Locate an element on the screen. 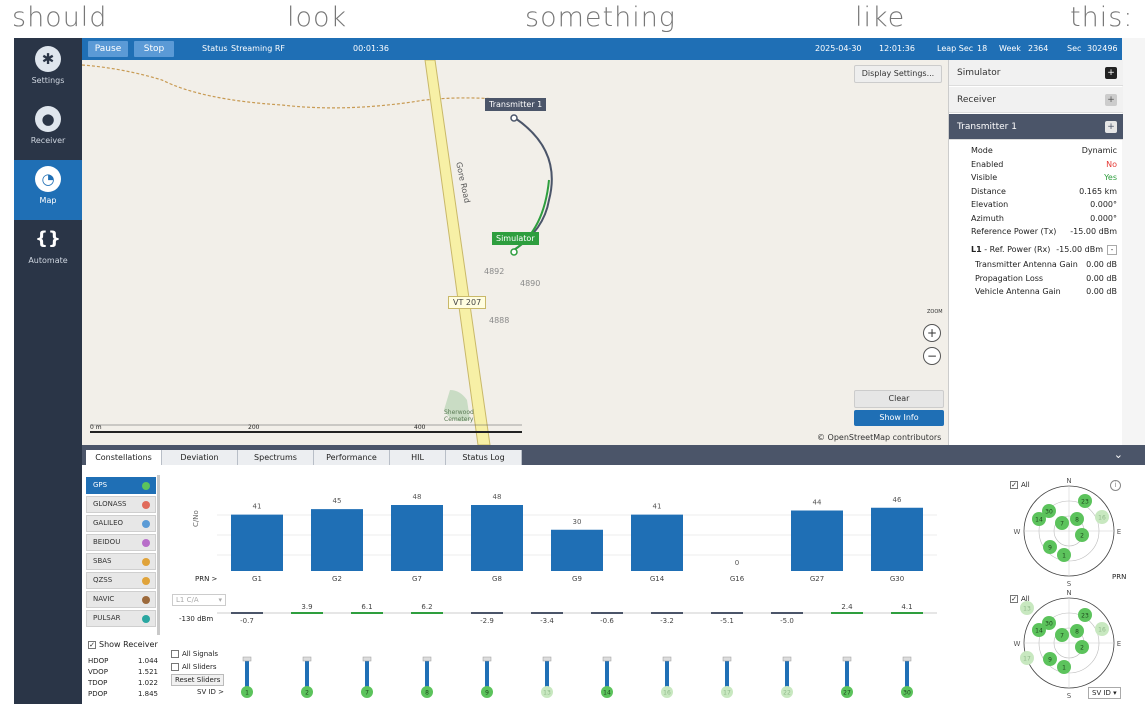 This screenshot has height=705, width=1145. simulator-label: Simulator is located at coordinates (515, 238).